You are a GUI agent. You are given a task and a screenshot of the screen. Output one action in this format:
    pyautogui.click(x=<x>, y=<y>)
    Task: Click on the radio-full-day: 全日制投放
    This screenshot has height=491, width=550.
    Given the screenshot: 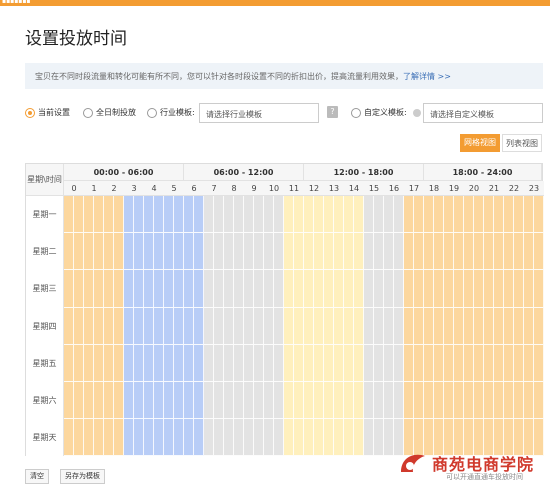 What is the action you would take?
    pyautogui.click(x=109, y=112)
    